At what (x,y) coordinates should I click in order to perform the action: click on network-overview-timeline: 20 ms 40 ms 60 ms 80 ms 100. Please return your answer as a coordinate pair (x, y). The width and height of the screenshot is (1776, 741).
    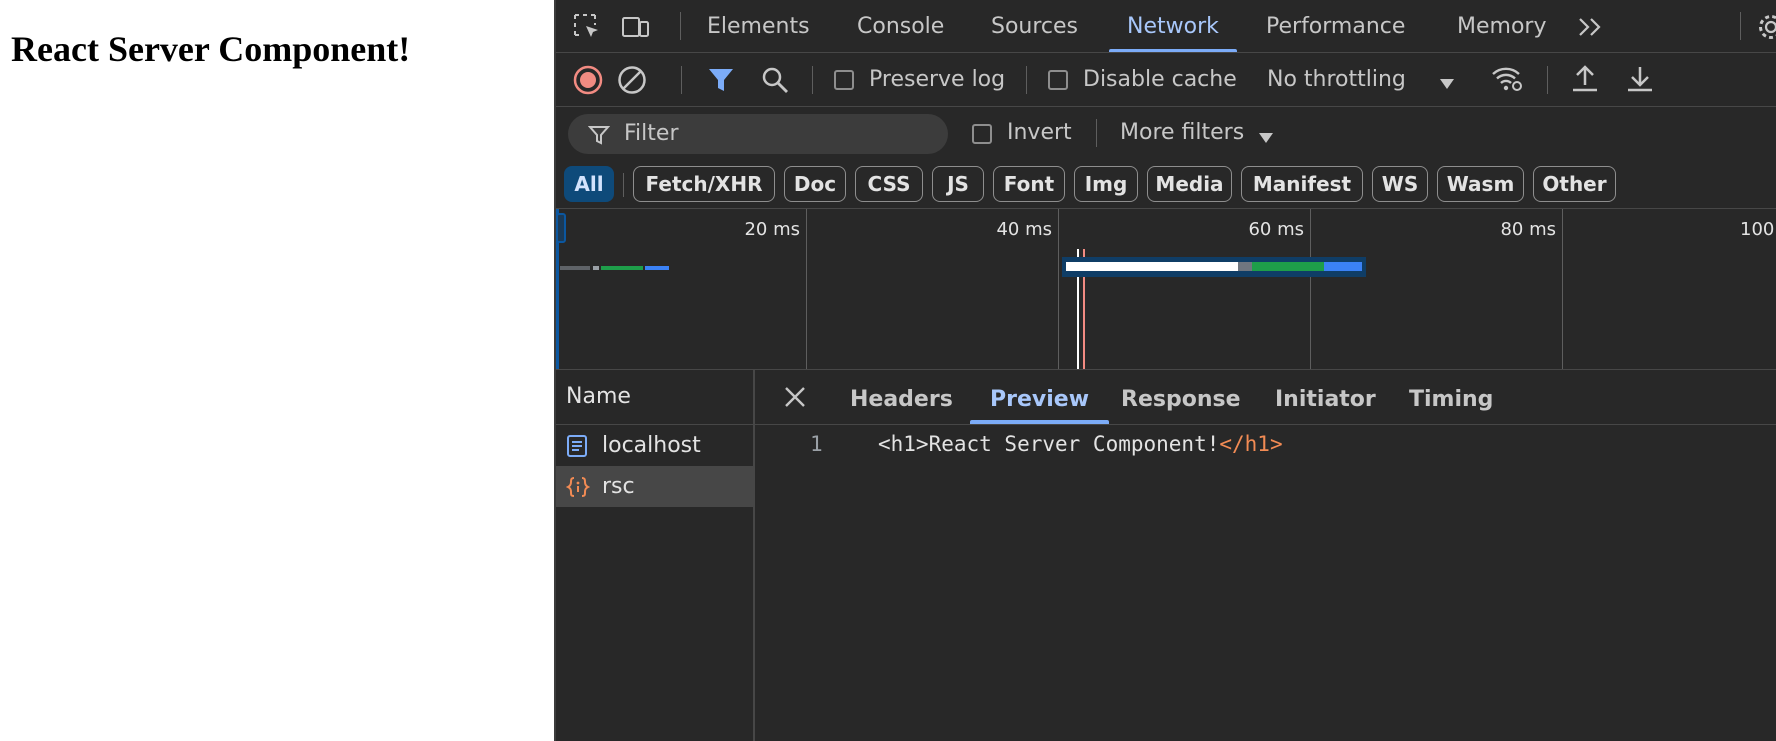
    Looking at the image, I should click on (1166, 289).